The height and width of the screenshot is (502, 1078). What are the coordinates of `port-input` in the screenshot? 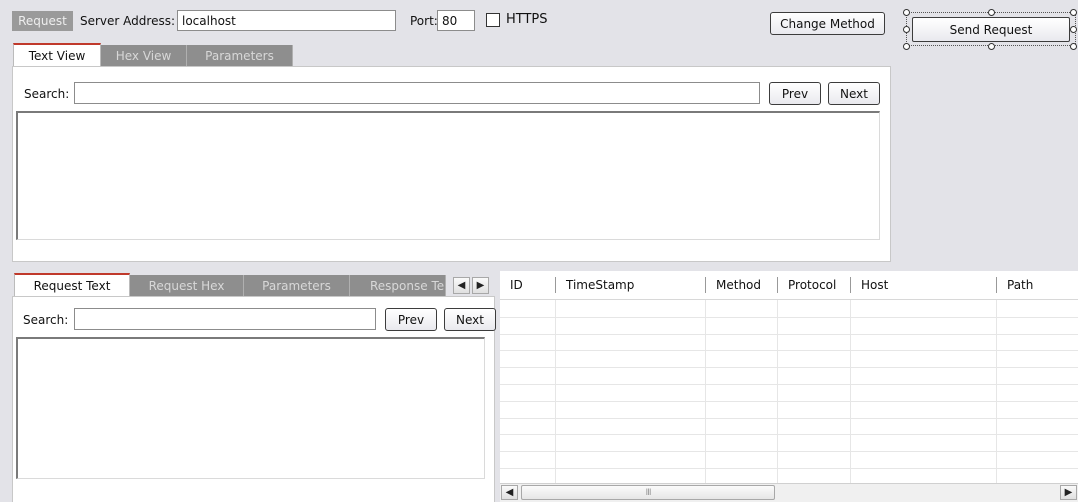 It's located at (456, 20).